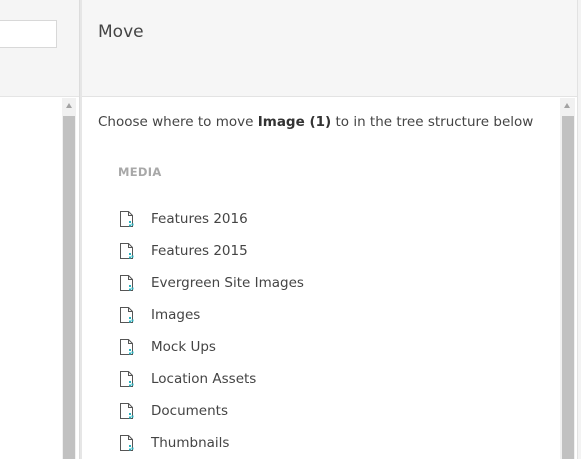 This screenshot has width=581, height=459. I want to click on tree-item-label: Documents, so click(189, 411).